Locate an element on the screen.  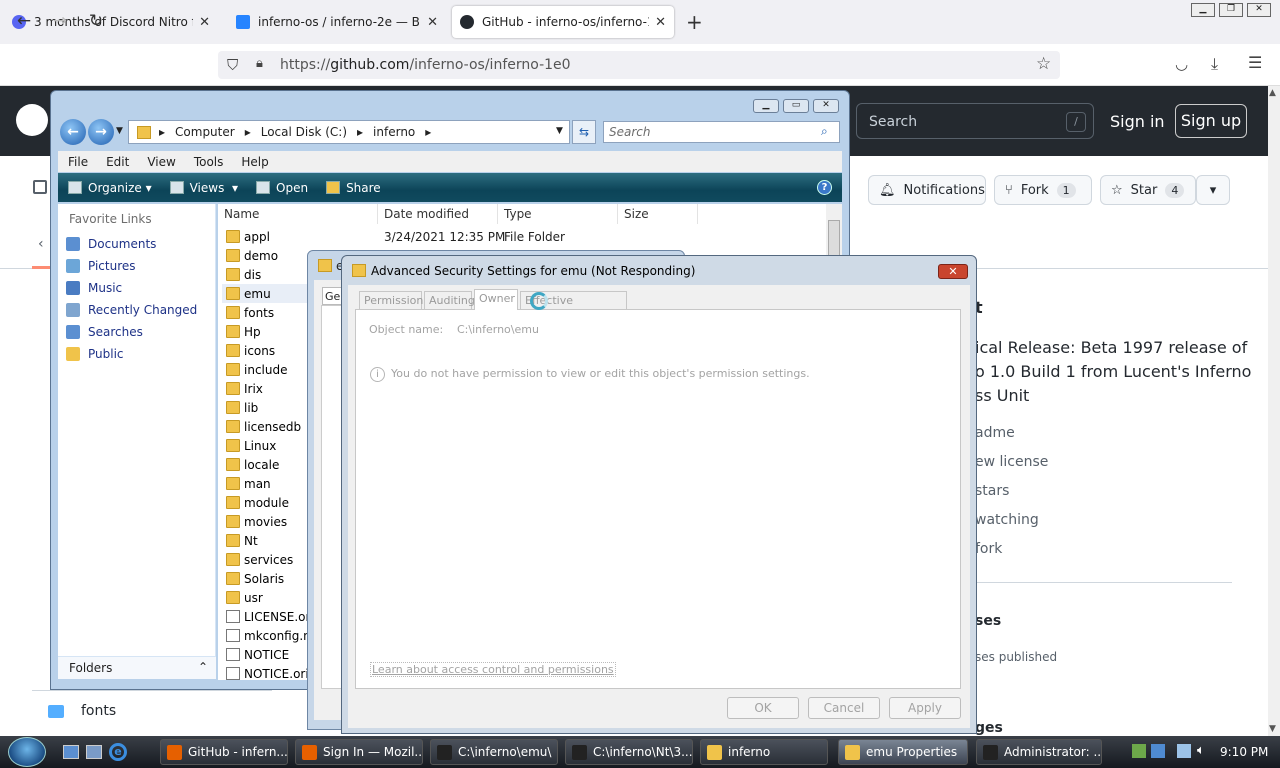
views-button: Views ▾ is located at coordinates (203, 188).